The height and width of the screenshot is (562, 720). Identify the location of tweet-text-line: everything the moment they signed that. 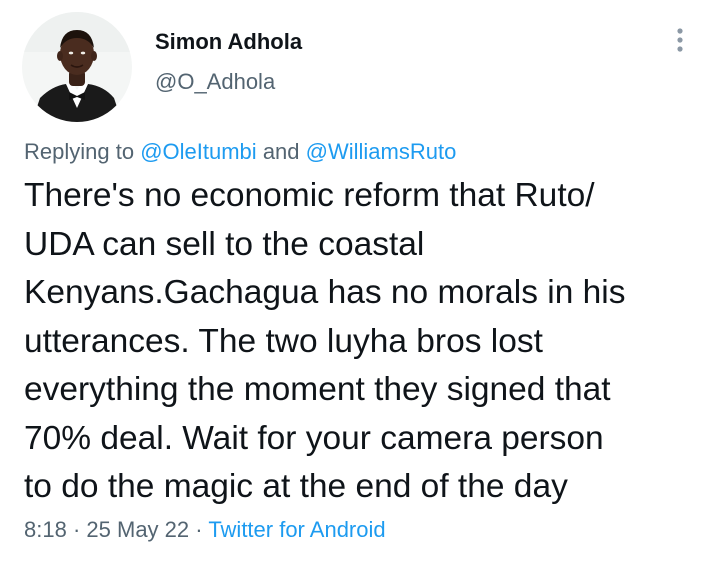
(317, 389).